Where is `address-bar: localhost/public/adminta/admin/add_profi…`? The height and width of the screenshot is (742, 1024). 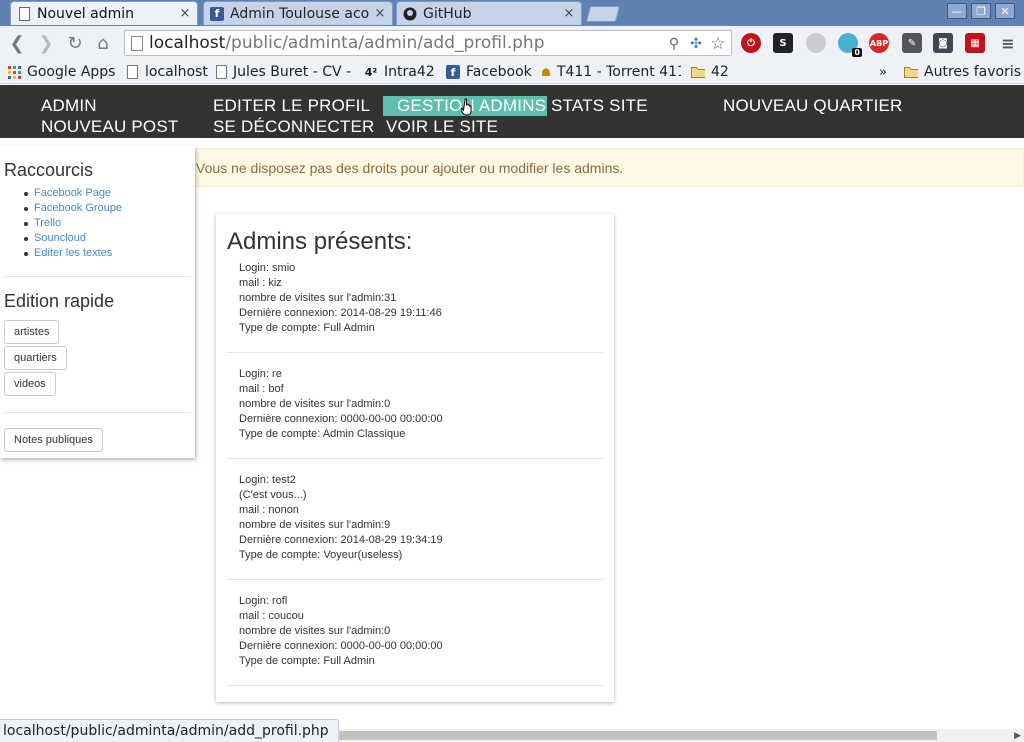 address-bar: localhost/public/adminta/admin/add_profi… is located at coordinates (428, 43).